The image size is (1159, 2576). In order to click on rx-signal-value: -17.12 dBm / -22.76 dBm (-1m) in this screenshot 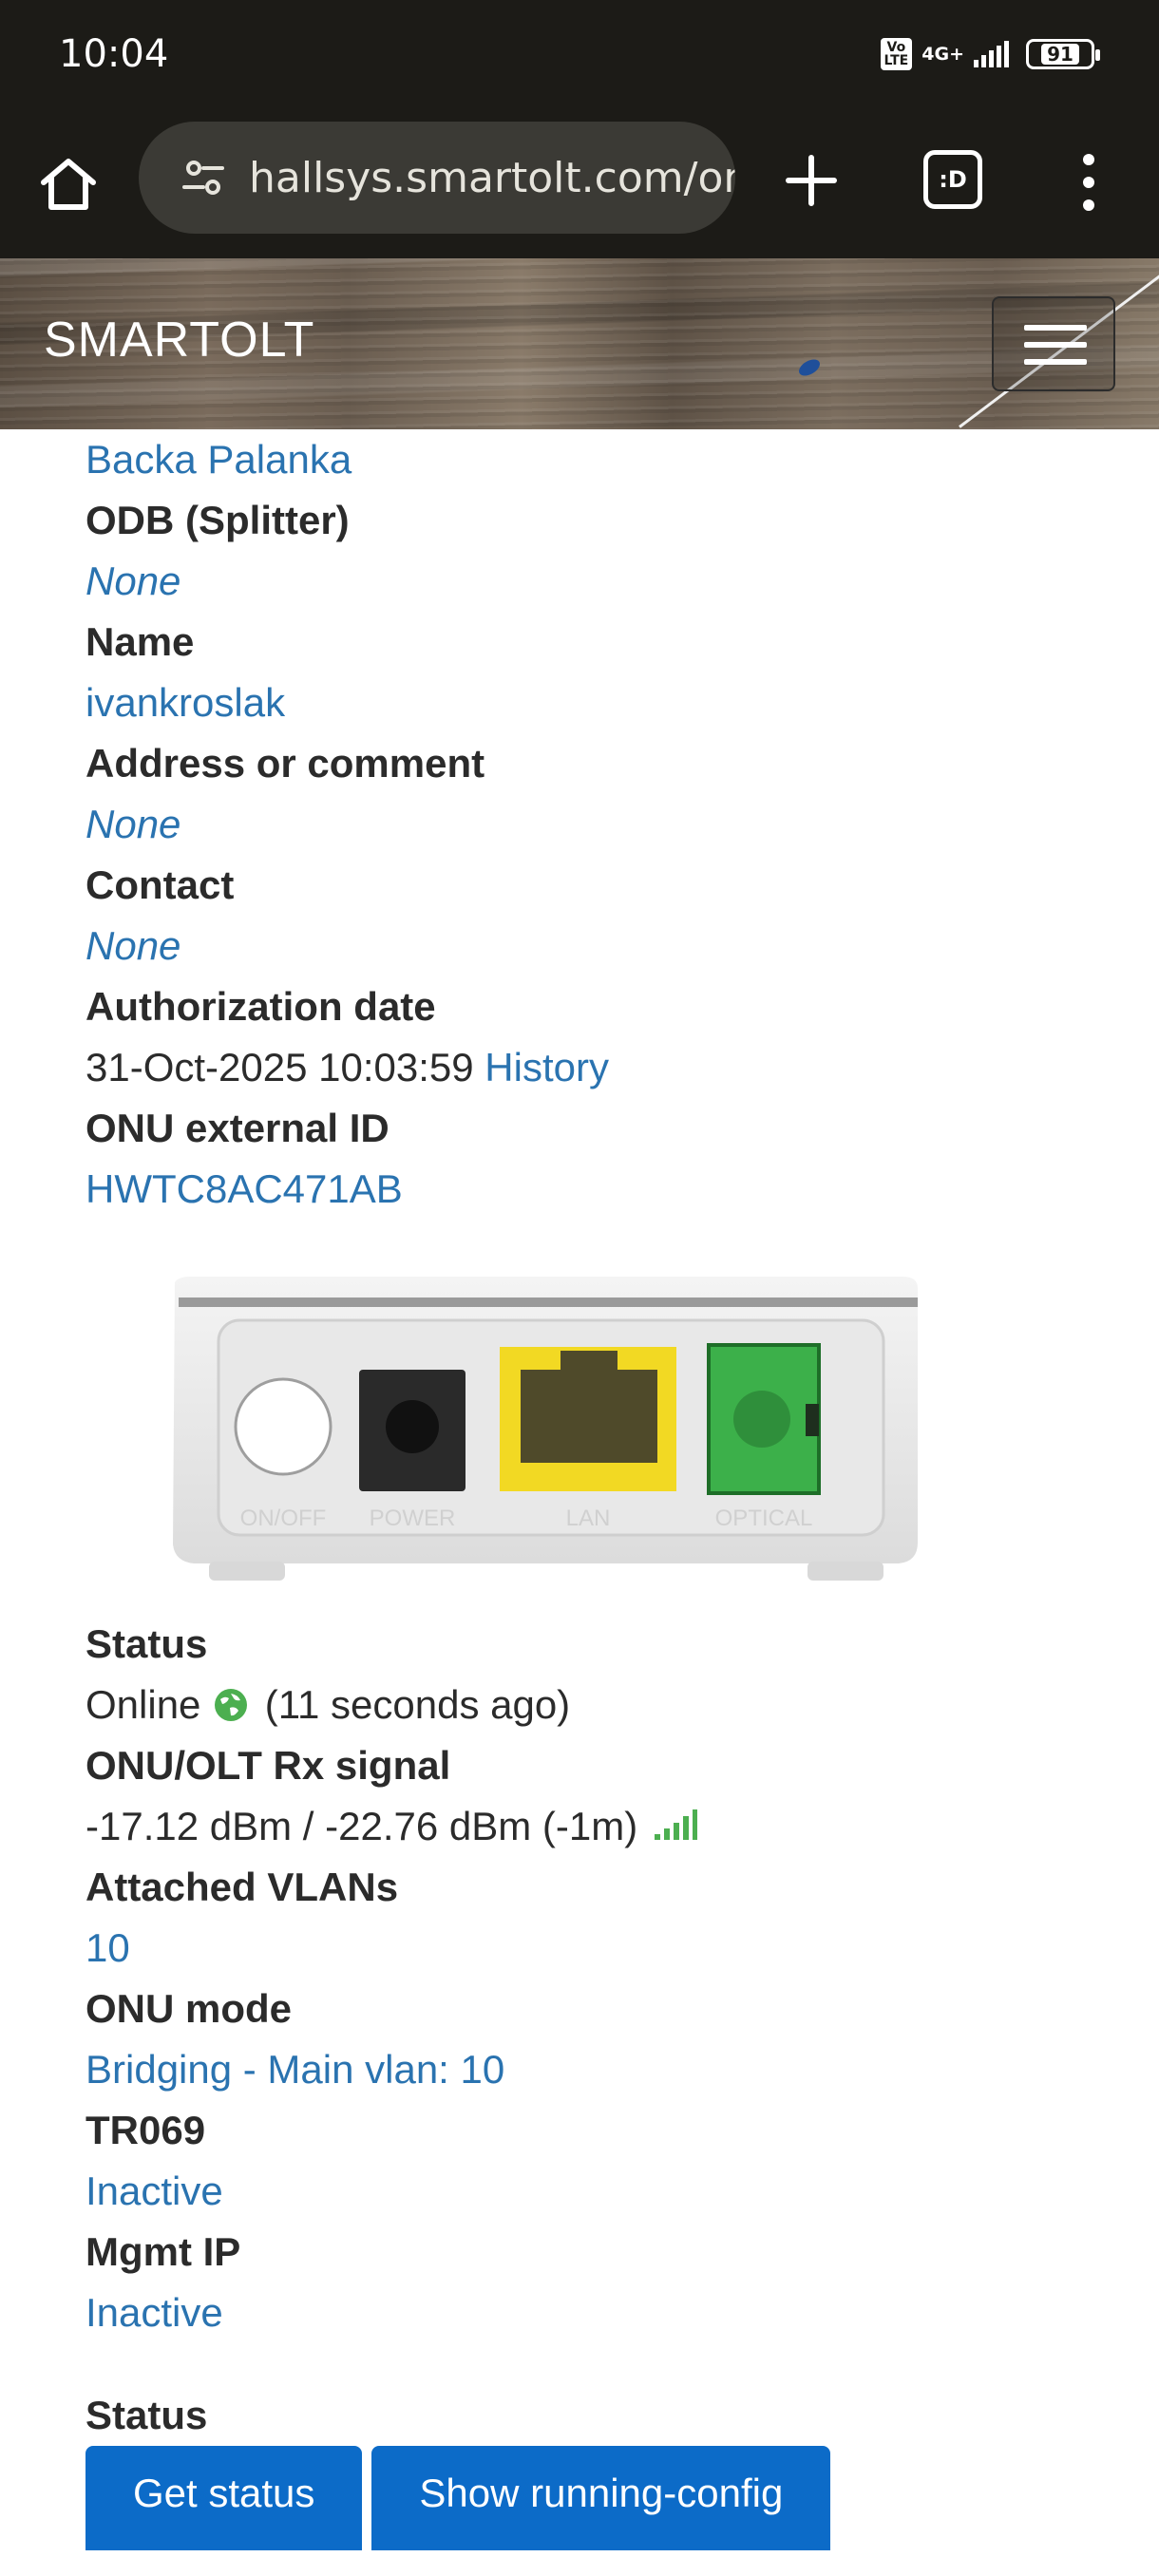, I will do `click(362, 1826)`.